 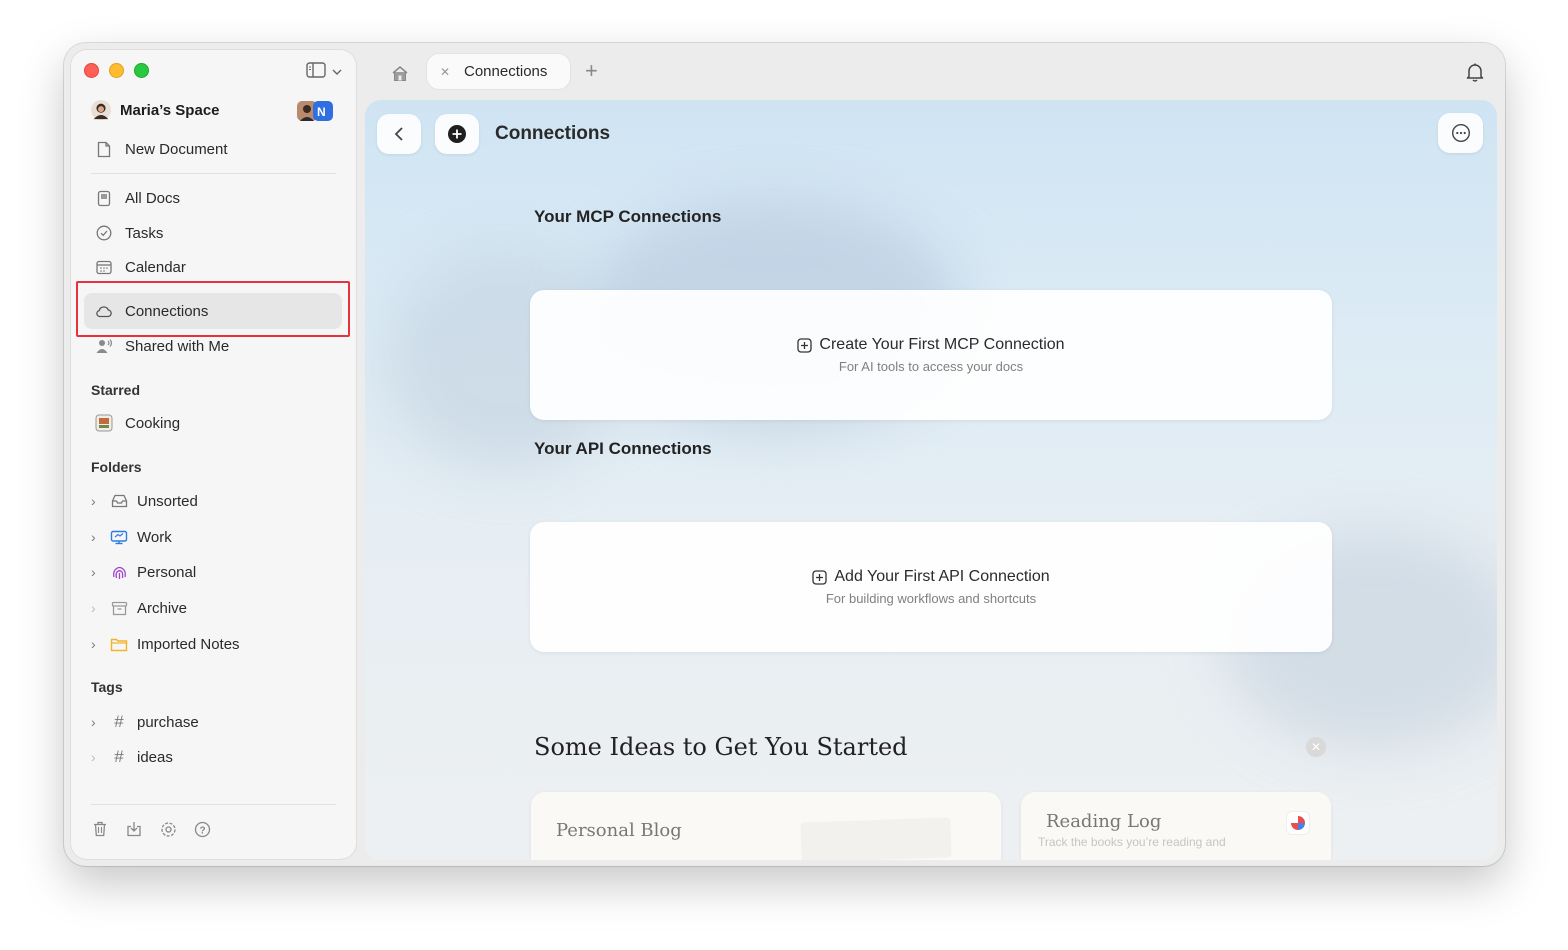 I want to click on help-icon: ?, so click(x=202, y=829).